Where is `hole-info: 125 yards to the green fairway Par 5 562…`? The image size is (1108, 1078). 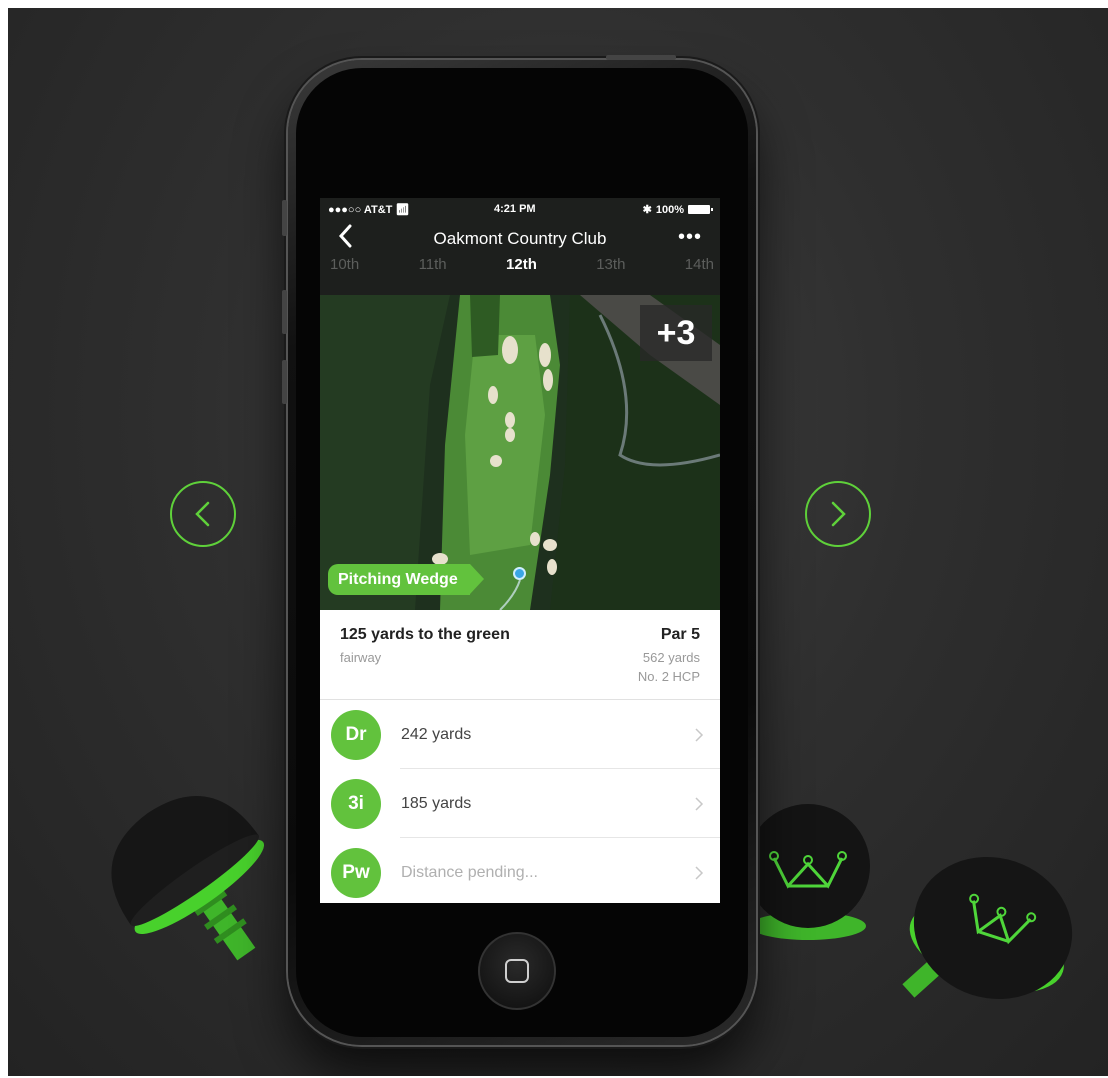 hole-info: 125 yards to the green fairway Par 5 562… is located at coordinates (520, 655).